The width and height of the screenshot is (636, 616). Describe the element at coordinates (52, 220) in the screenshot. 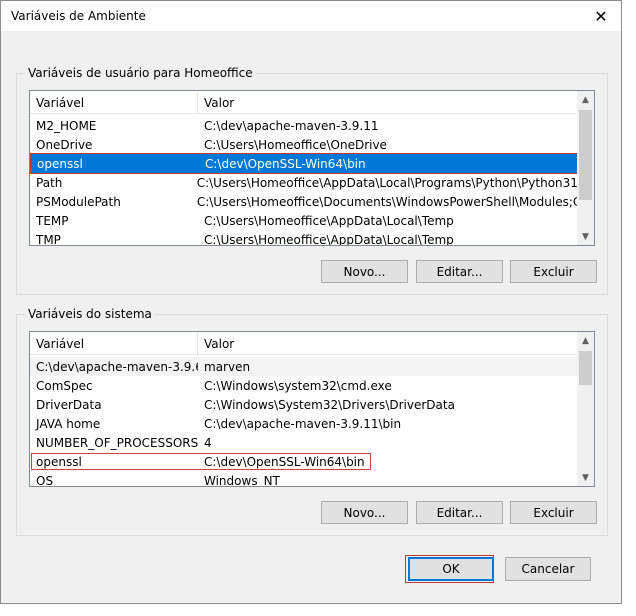

I see `variable-name: TEMP` at that location.